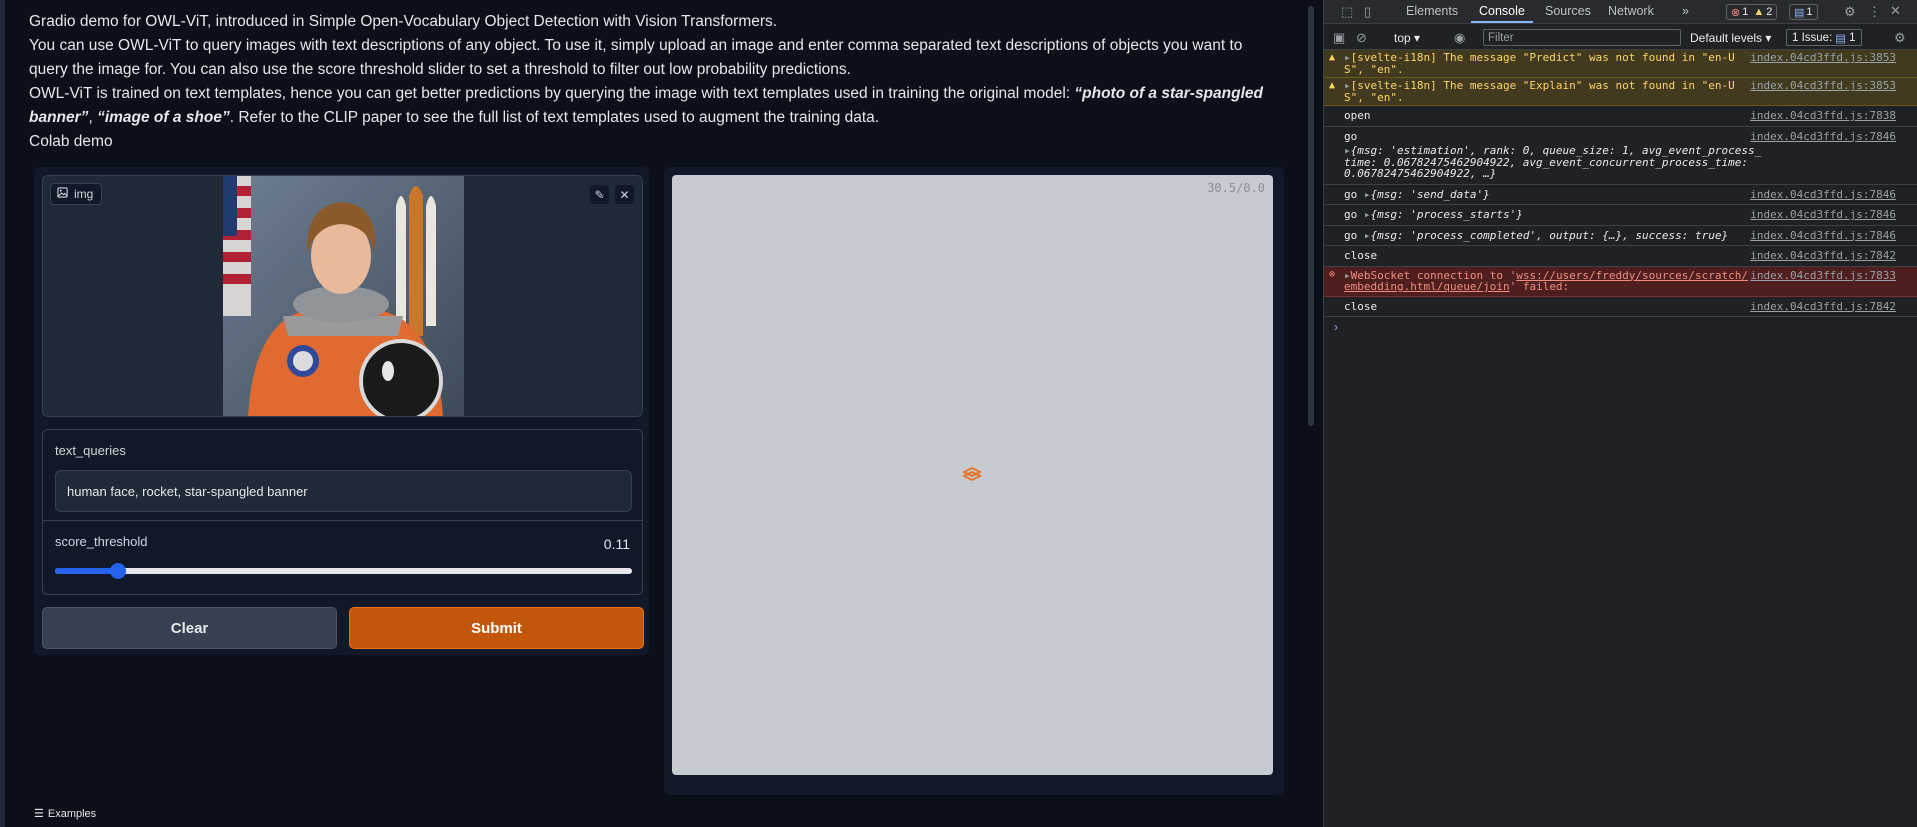 This screenshot has height=827, width=1917. Describe the element at coordinates (163, 117) in the screenshot. I see `template-example-2: “image of a shoe”` at that location.